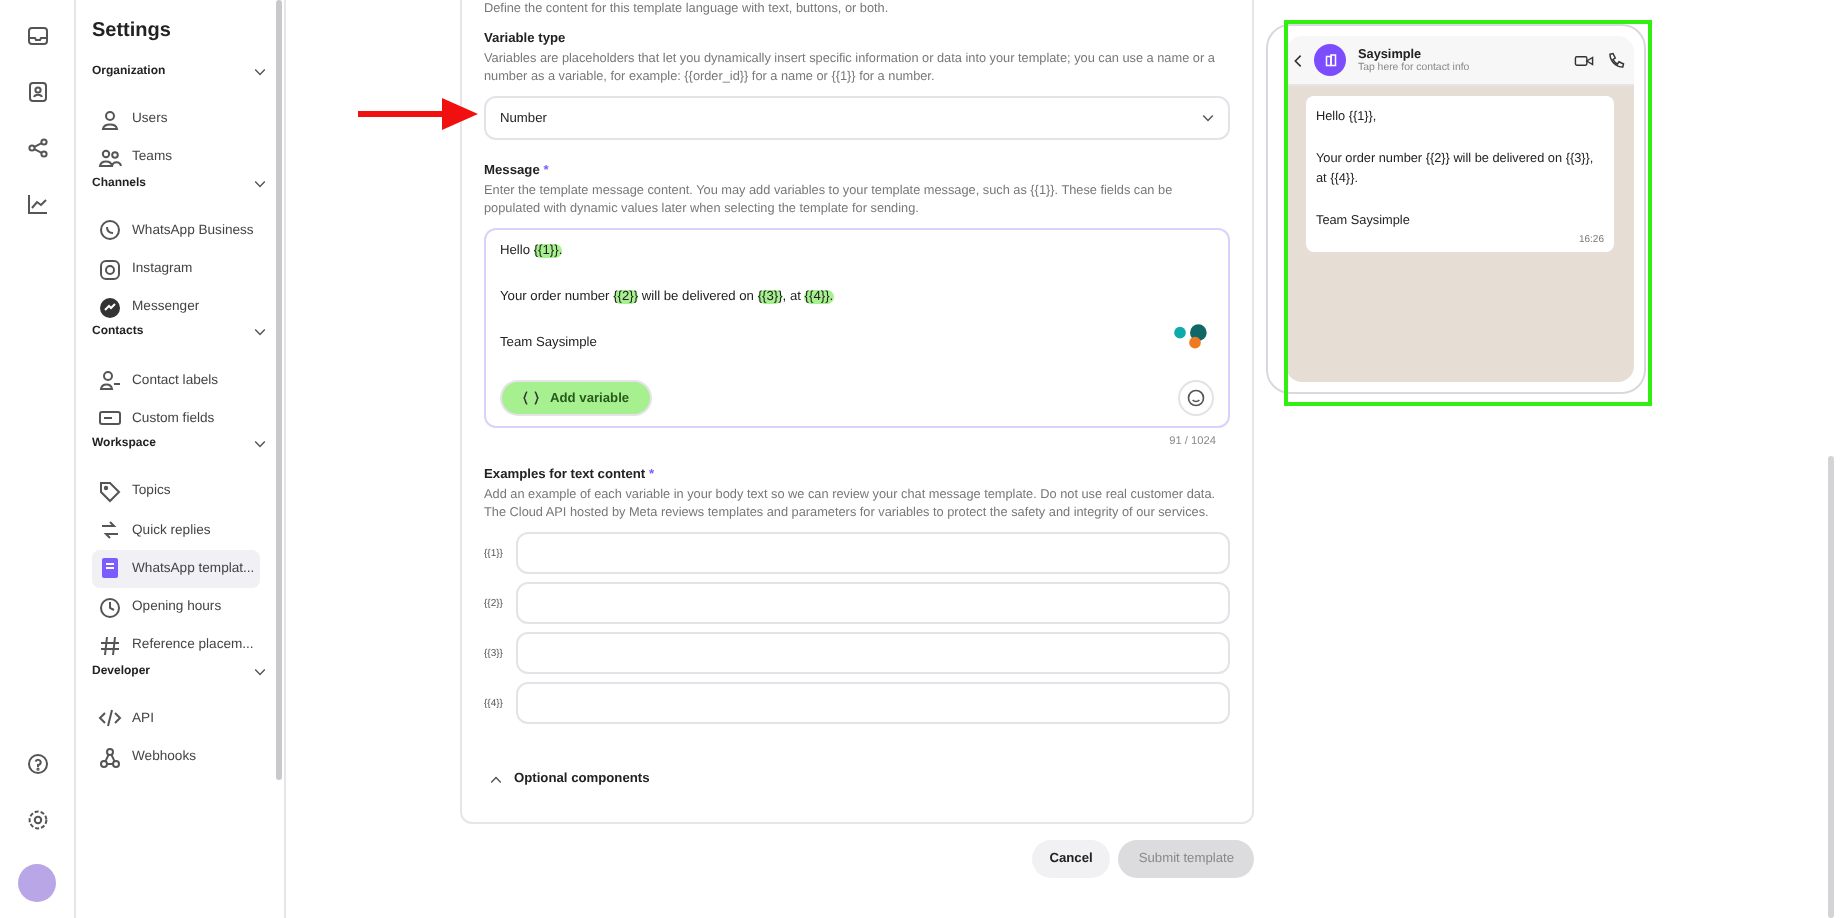 Image resolution: width=1840 pixels, height=918 pixels. I want to click on settings-title: Settings, so click(132, 31).